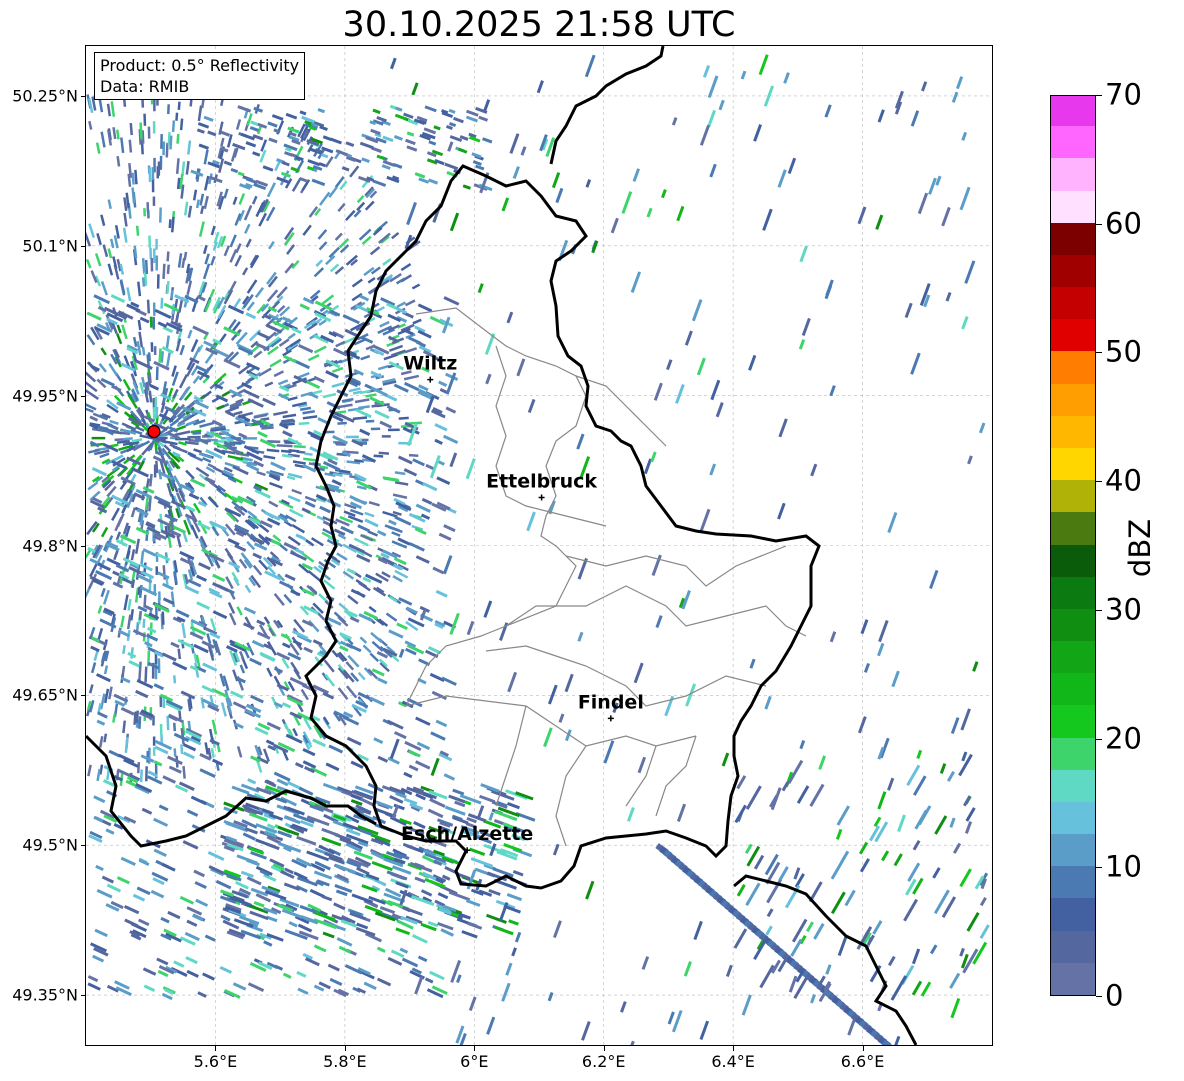 The width and height of the screenshot is (1184, 1081). What do you see at coordinates (1123, 480) in the screenshot?
I see `colorbar-tick-label: 40` at bounding box center [1123, 480].